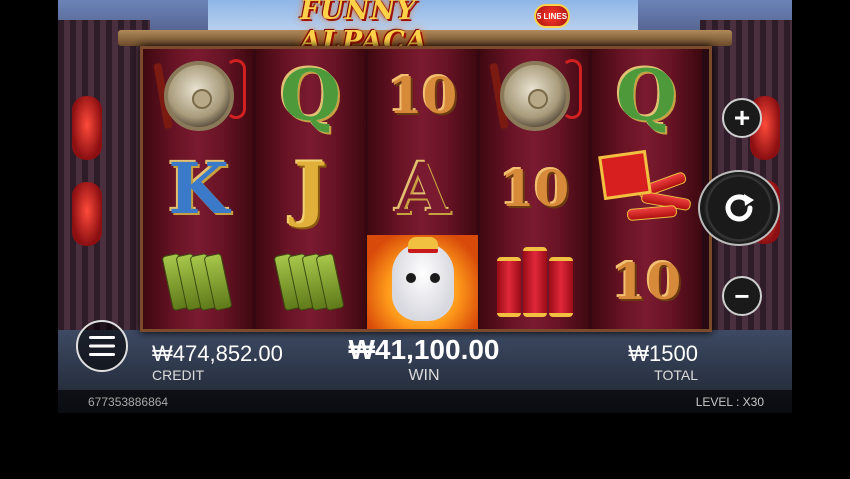 This screenshot has height=479, width=850. Describe the element at coordinates (104, 180) in the screenshot. I see `left-building` at that location.